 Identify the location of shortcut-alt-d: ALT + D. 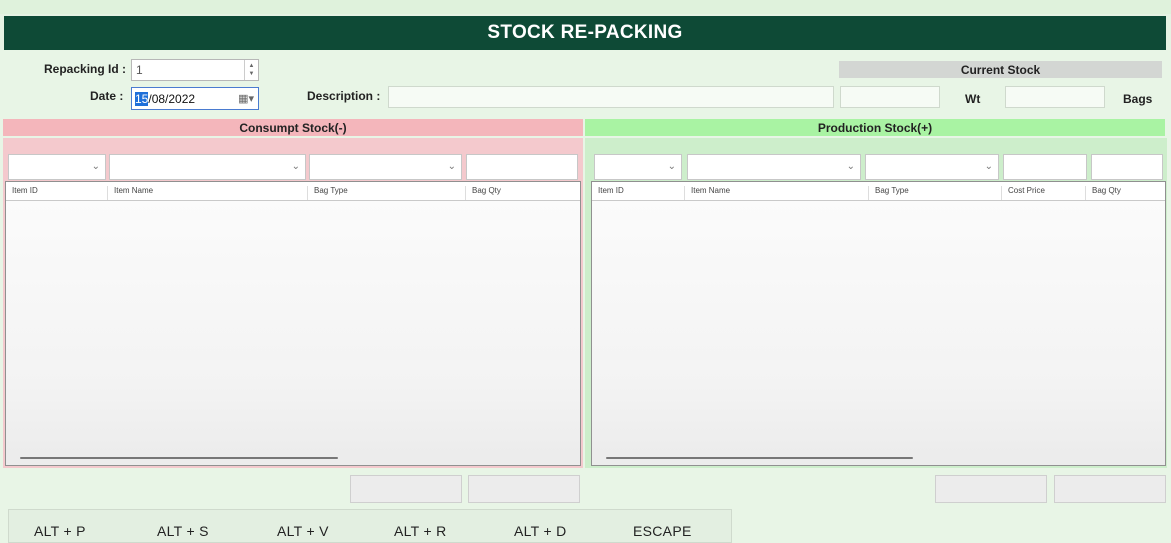
(540, 531).